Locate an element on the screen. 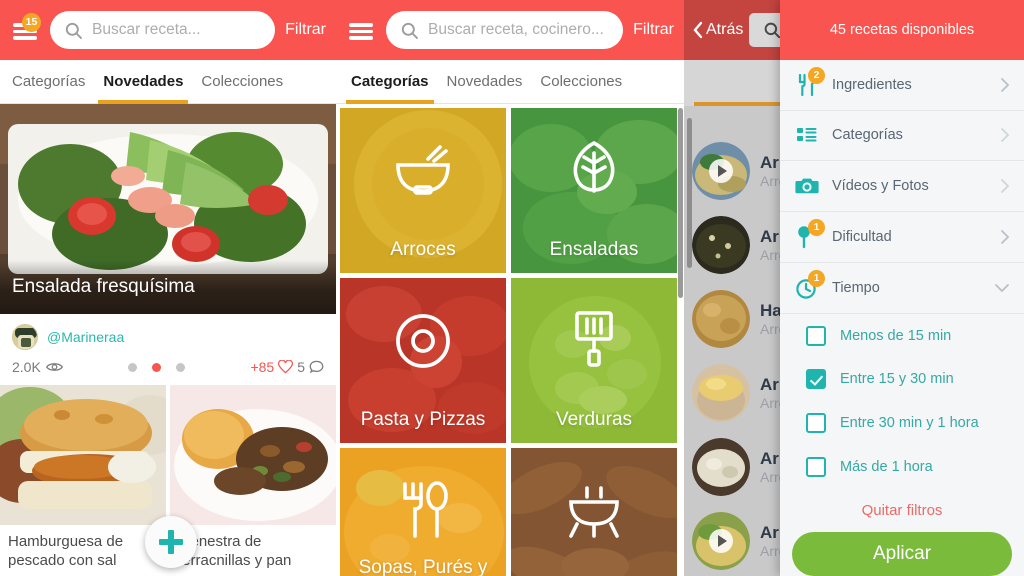 The image size is (1024, 576). category-tile-arroces: Arroces is located at coordinates (423, 190).